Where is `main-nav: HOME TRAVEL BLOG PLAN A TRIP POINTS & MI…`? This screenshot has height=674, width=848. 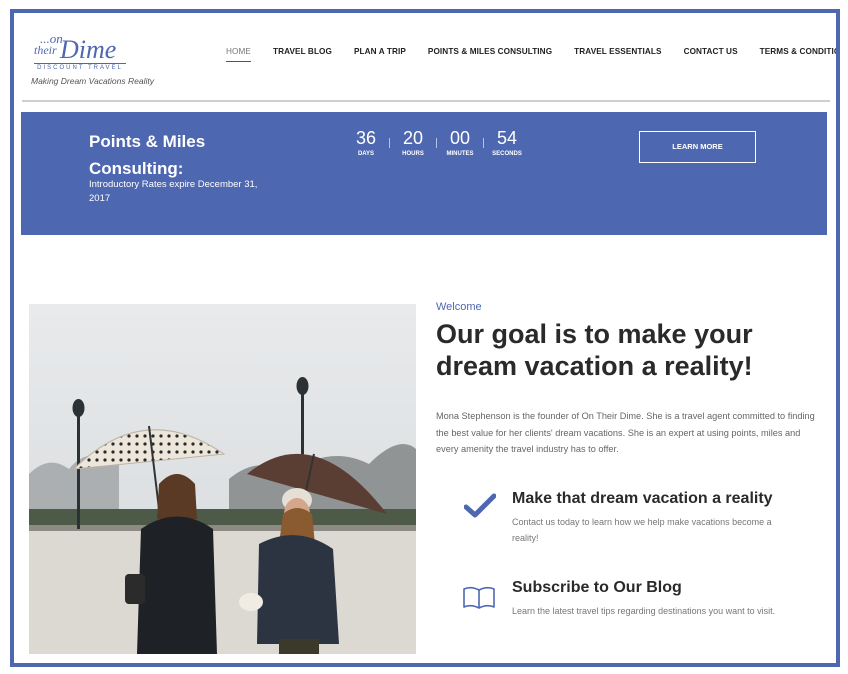
main-nav: HOME TRAVEL BLOG PLAN A TRIP POINTS & MI… is located at coordinates (531, 54).